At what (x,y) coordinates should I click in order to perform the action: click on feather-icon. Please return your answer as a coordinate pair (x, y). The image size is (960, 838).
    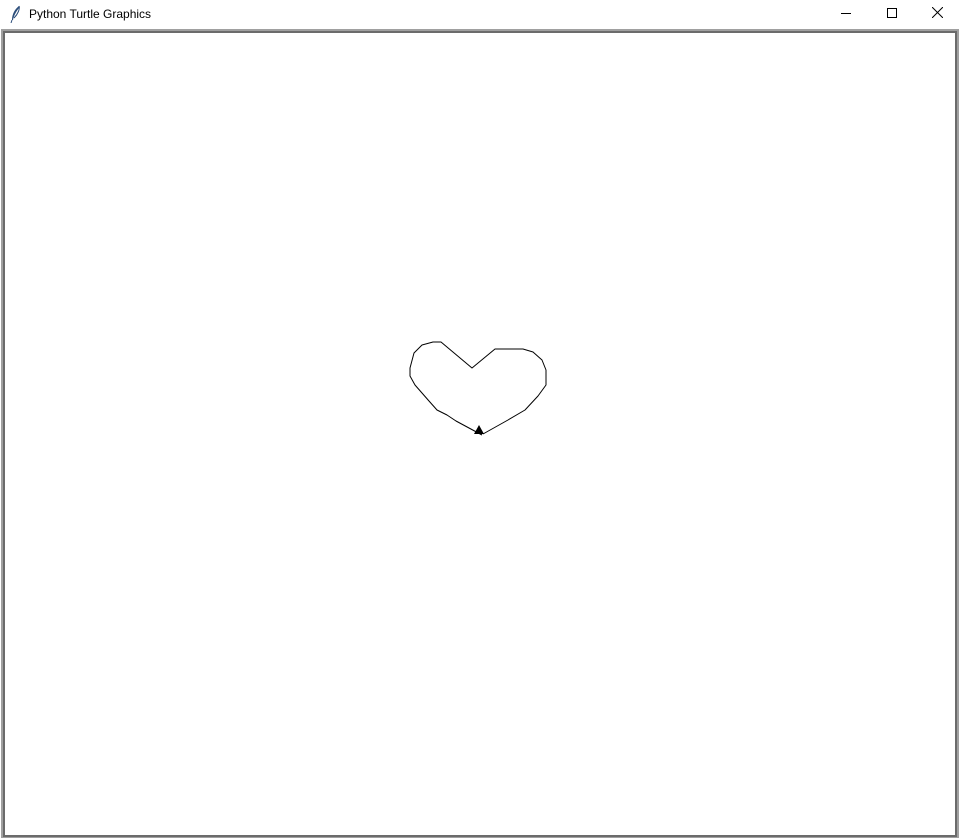
    Looking at the image, I should click on (16, 14).